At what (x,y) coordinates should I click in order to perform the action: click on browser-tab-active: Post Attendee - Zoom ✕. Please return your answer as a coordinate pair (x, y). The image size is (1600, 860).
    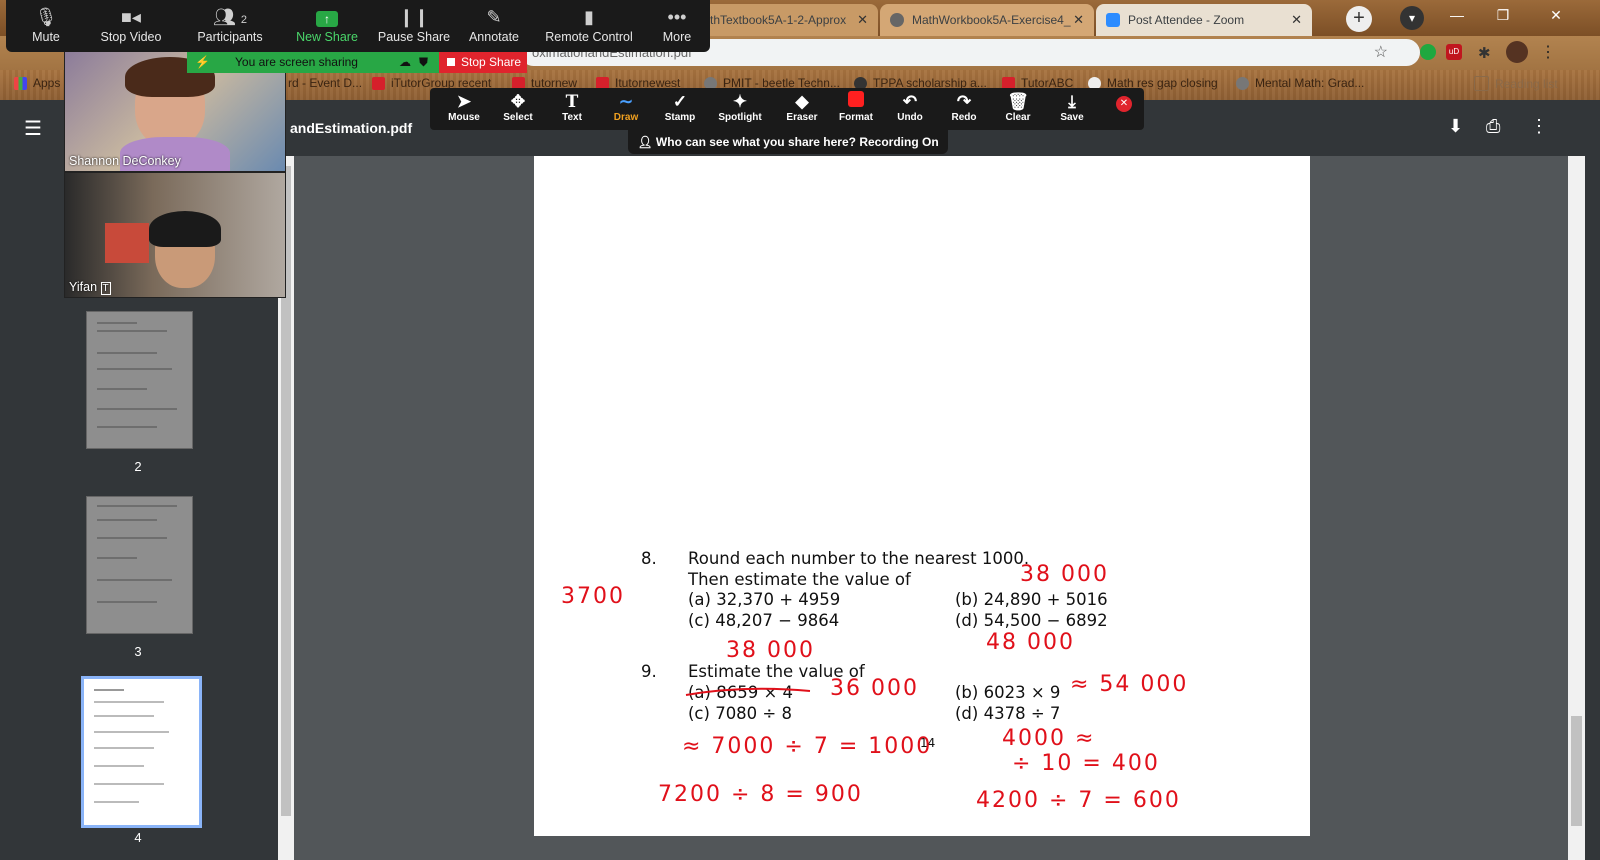
    Looking at the image, I should click on (1204, 20).